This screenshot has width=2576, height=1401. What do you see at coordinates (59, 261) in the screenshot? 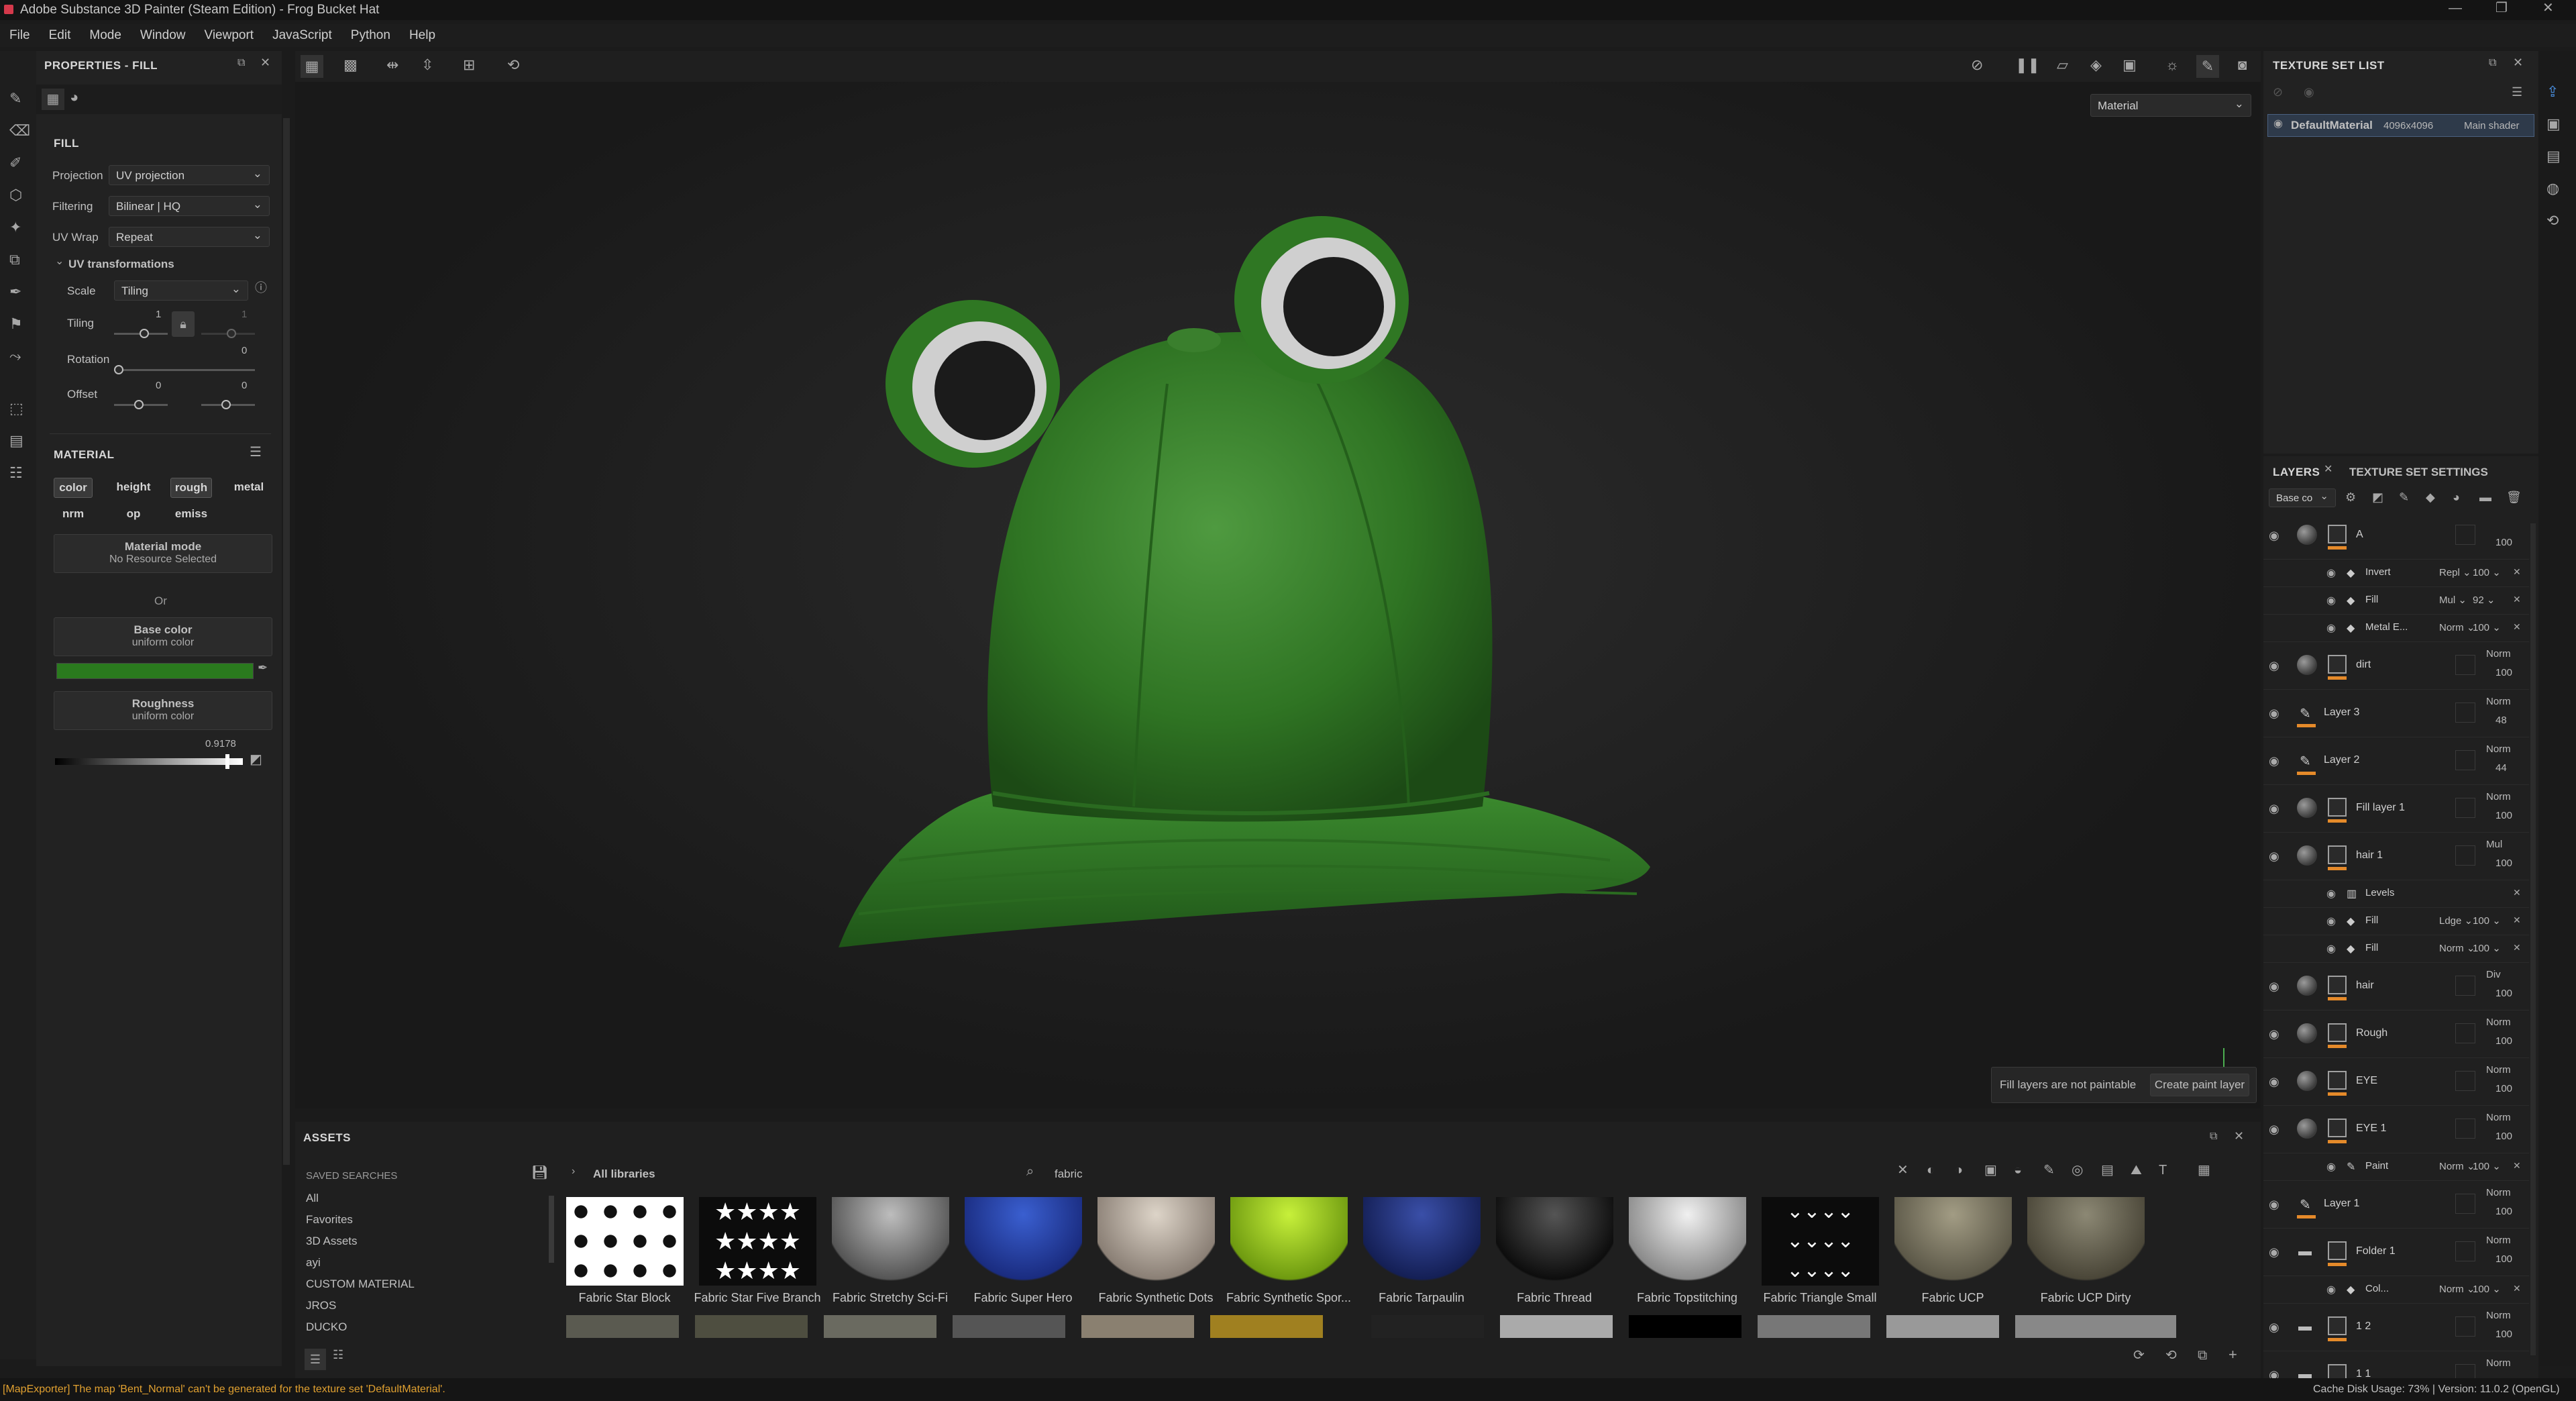
I see `chevron-down-icon: ⌄` at bounding box center [59, 261].